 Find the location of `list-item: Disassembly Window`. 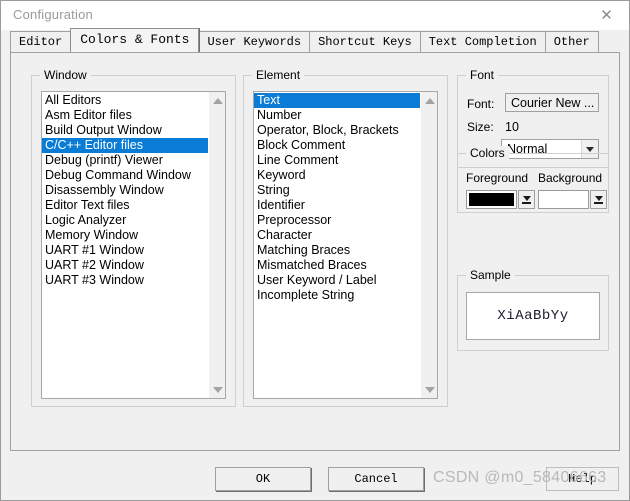

list-item: Disassembly Window is located at coordinates (125, 190).